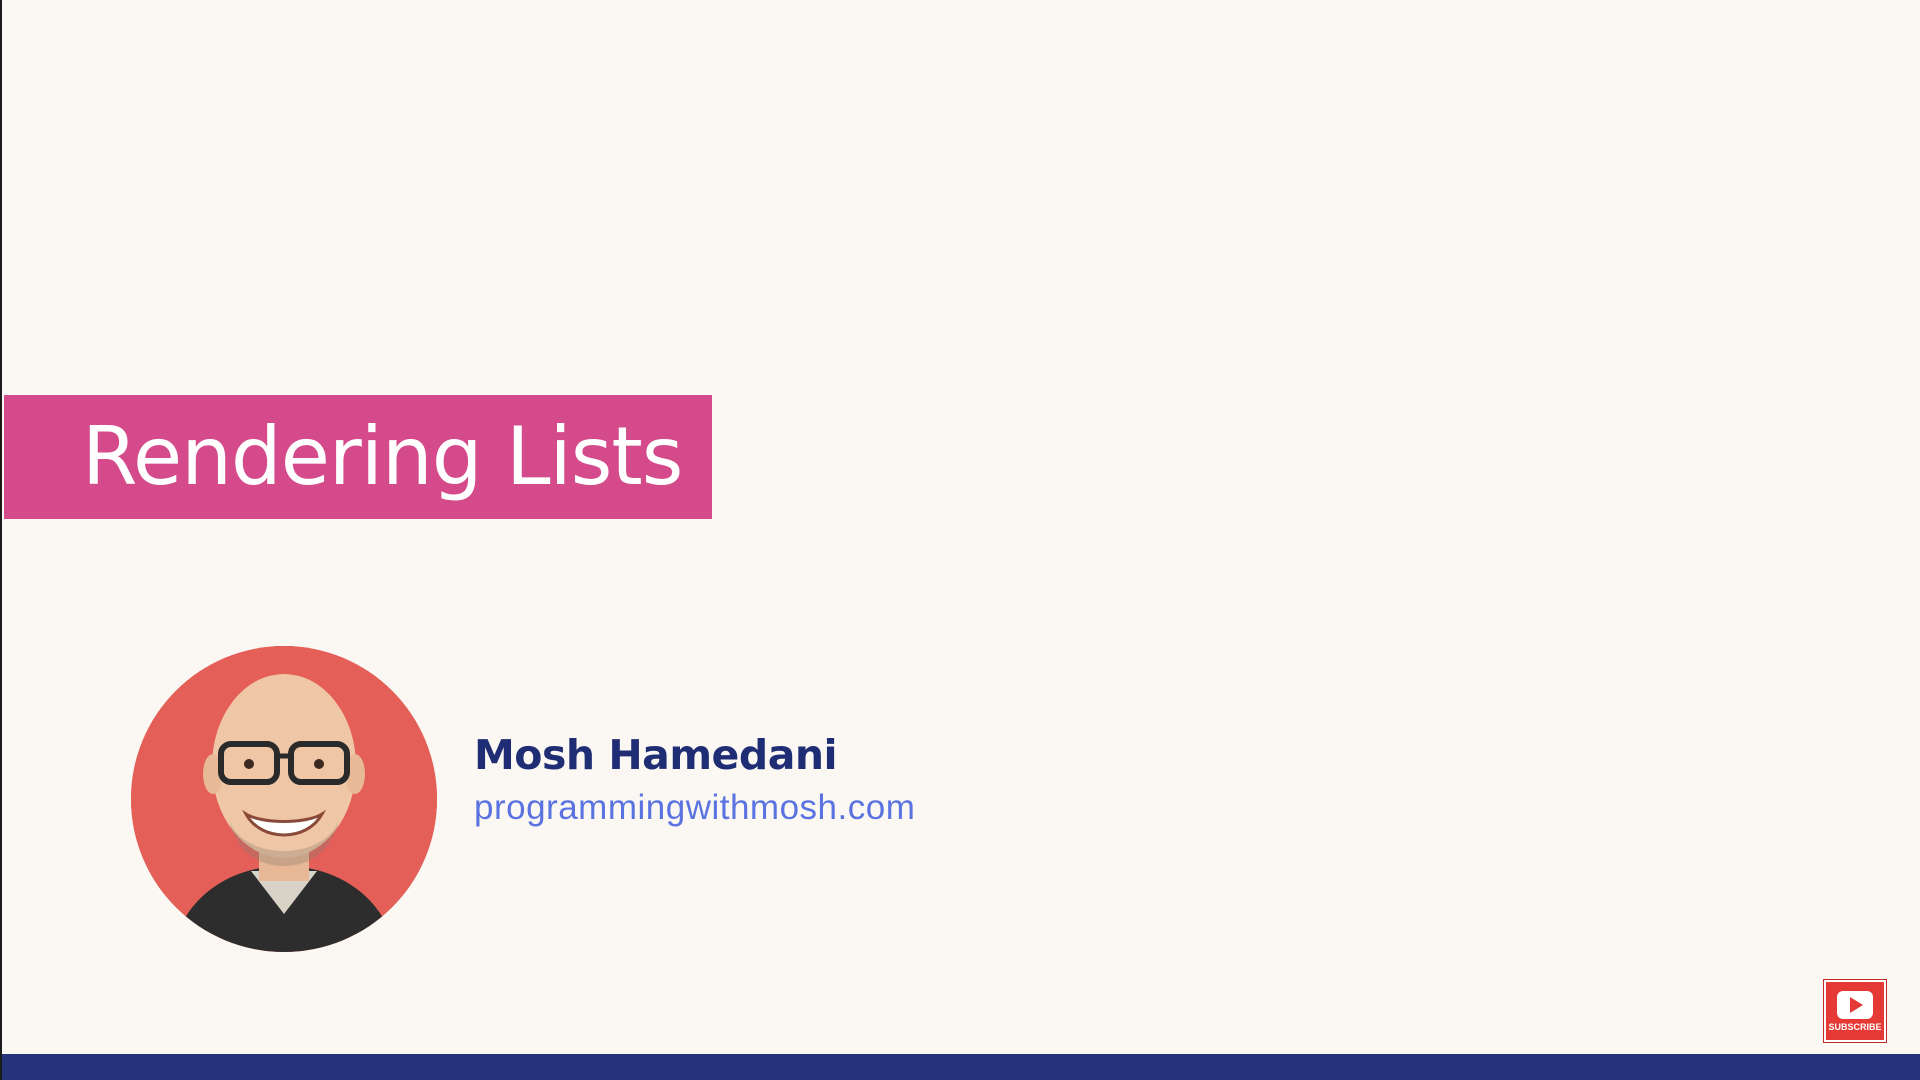 Image resolution: width=1920 pixels, height=1080 pixels. Describe the element at coordinates (961, 1067) in the screenshot. I see `bottom-bar` at that location.